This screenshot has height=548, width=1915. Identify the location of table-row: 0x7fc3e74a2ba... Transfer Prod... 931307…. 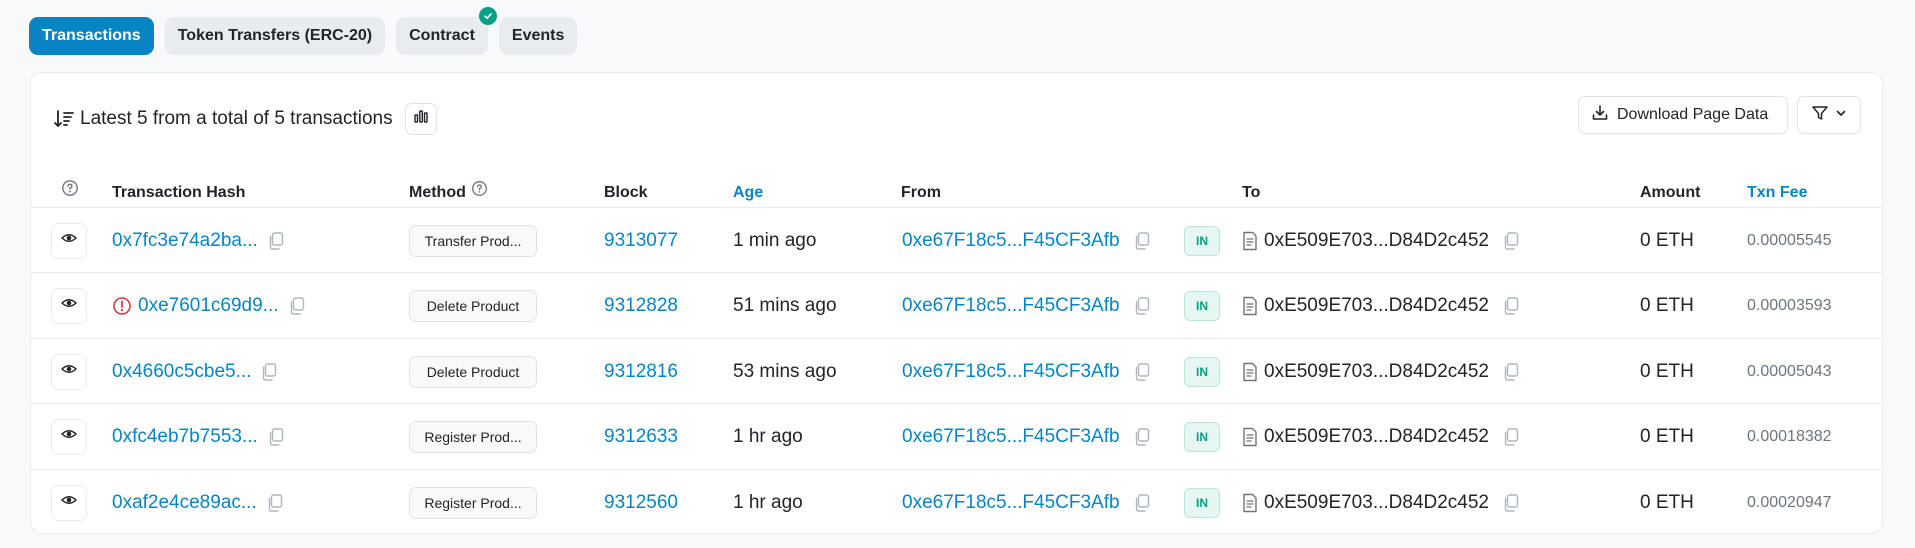
(956, 240).